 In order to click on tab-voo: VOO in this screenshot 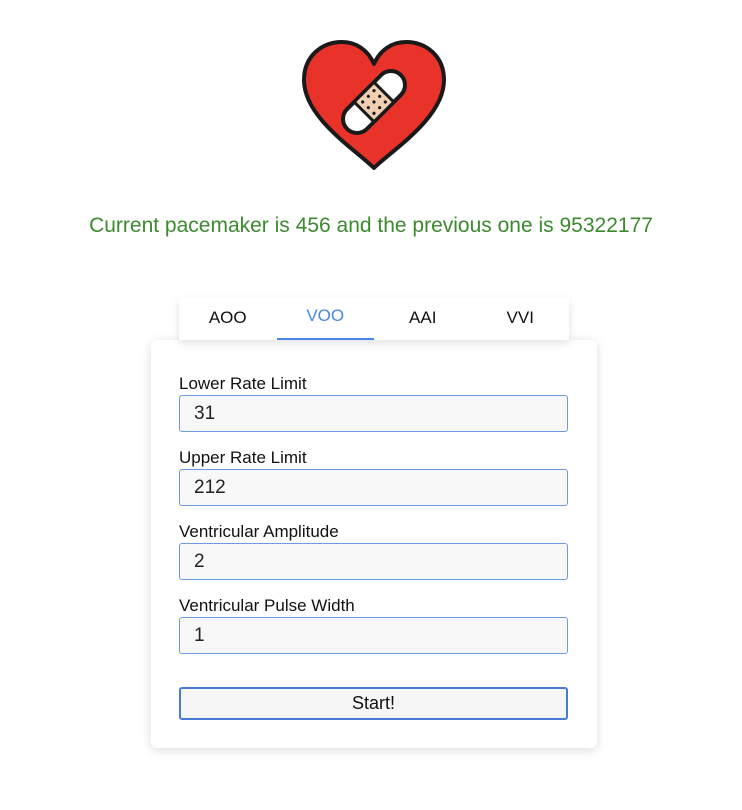, I will do `click(325, 319)`.